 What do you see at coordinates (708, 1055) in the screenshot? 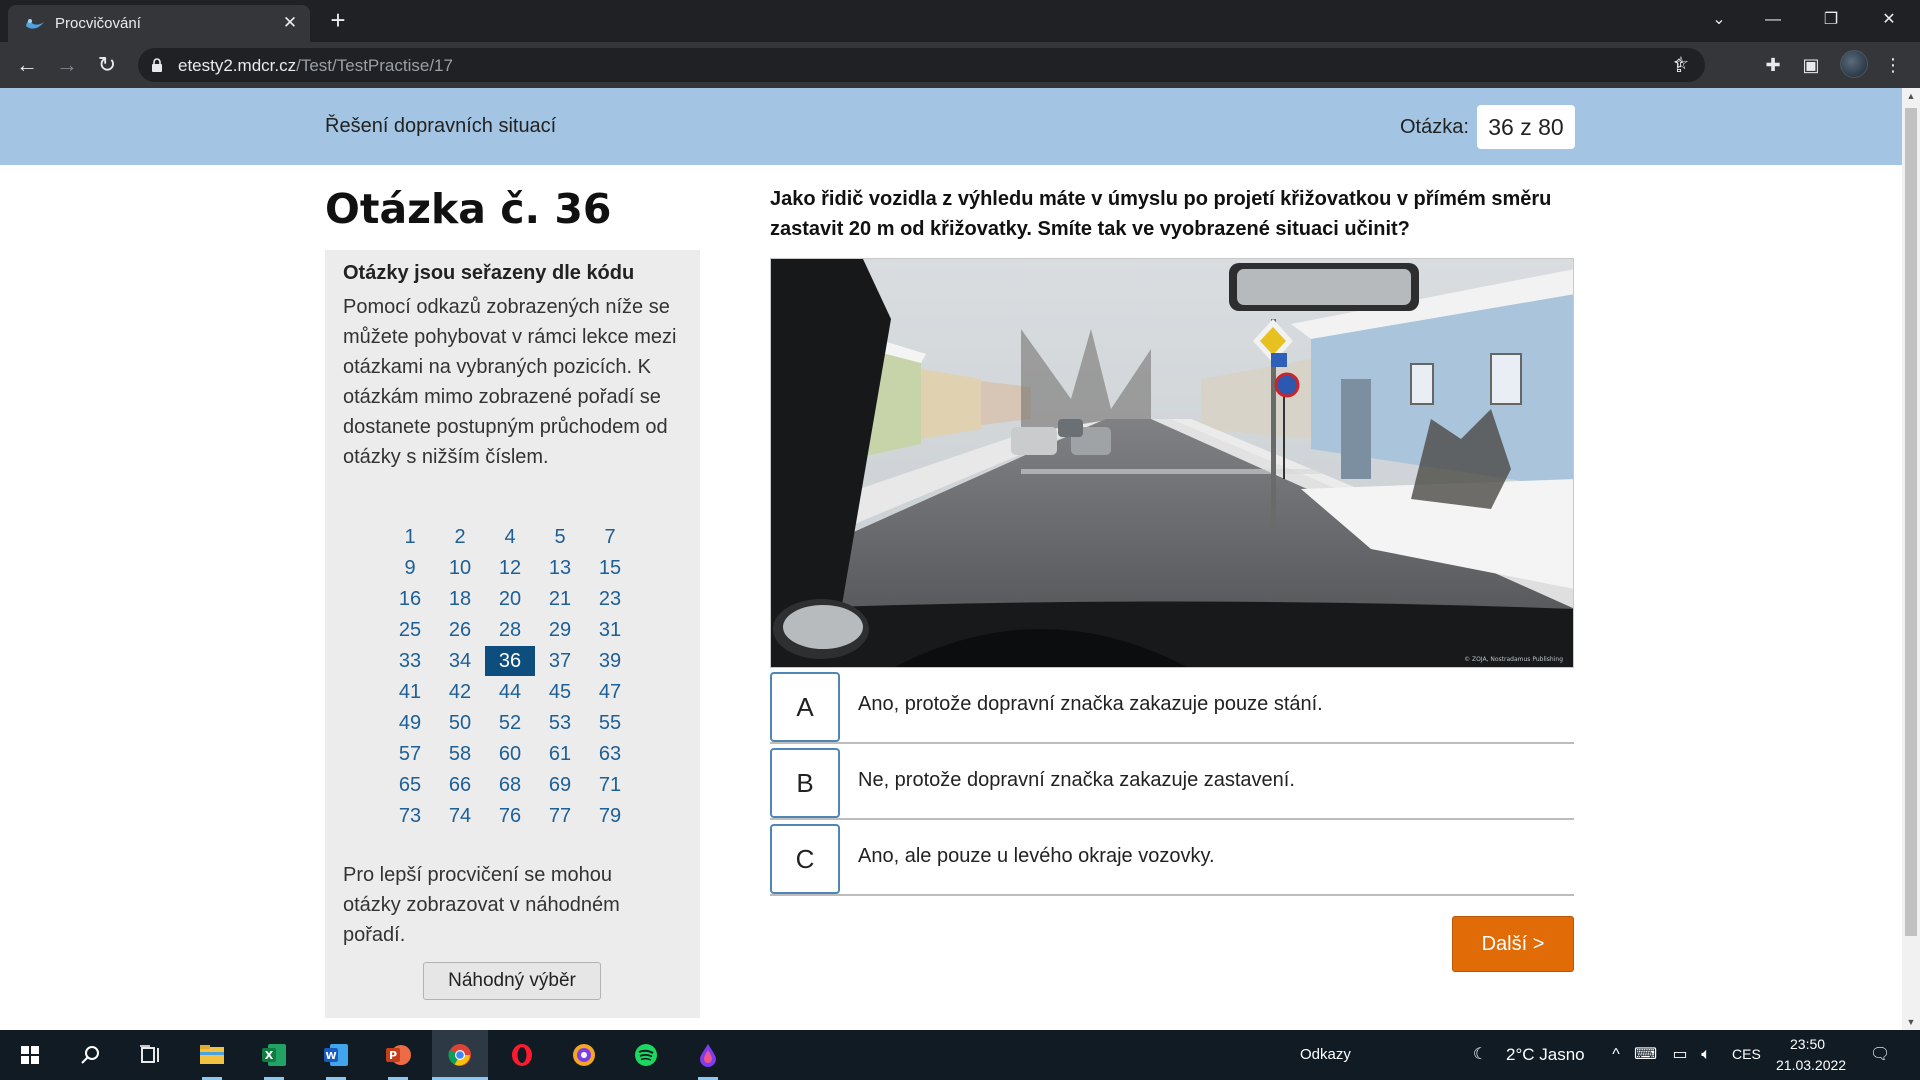
I see `paint-app` at bounding box center [708, 1055].